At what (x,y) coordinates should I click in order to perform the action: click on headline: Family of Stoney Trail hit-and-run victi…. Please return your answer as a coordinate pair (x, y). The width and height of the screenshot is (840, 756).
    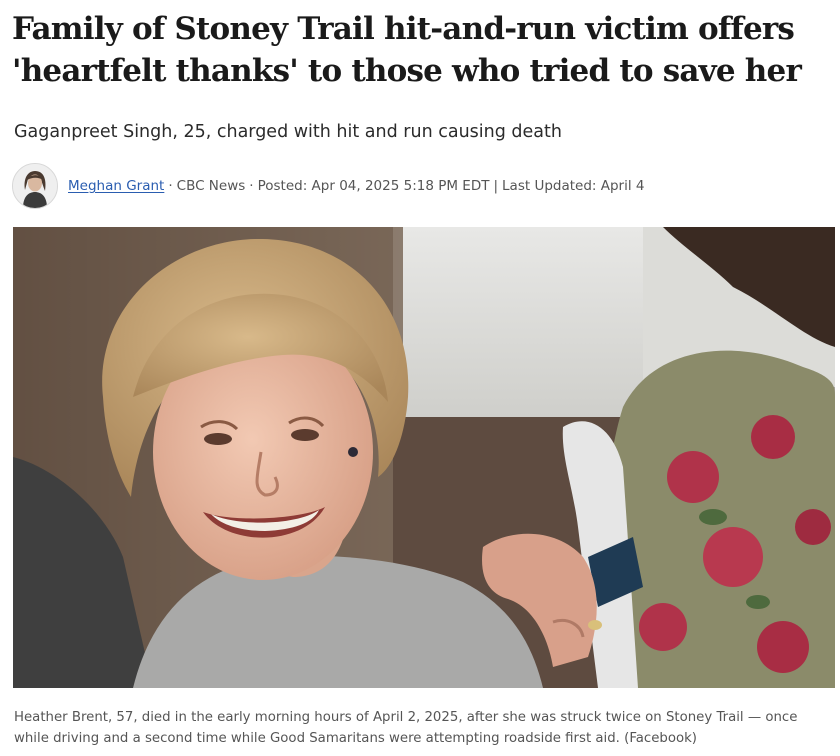
    Looking at the image, I should click on (420, 50).